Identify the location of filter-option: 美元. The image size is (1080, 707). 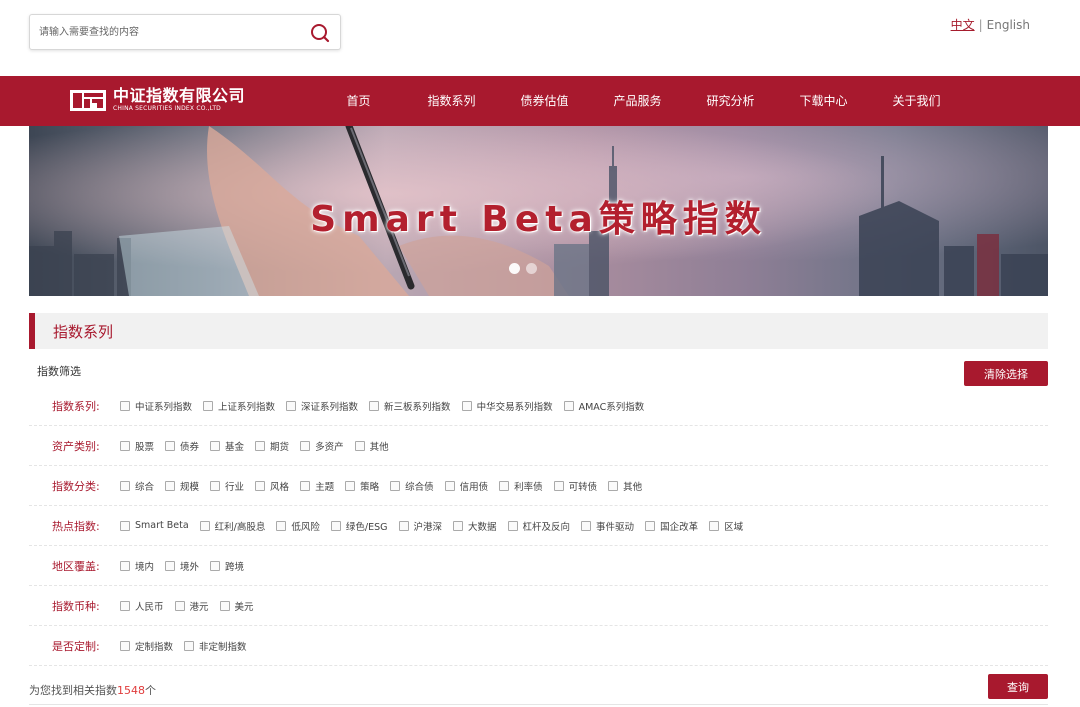
(236, 606).